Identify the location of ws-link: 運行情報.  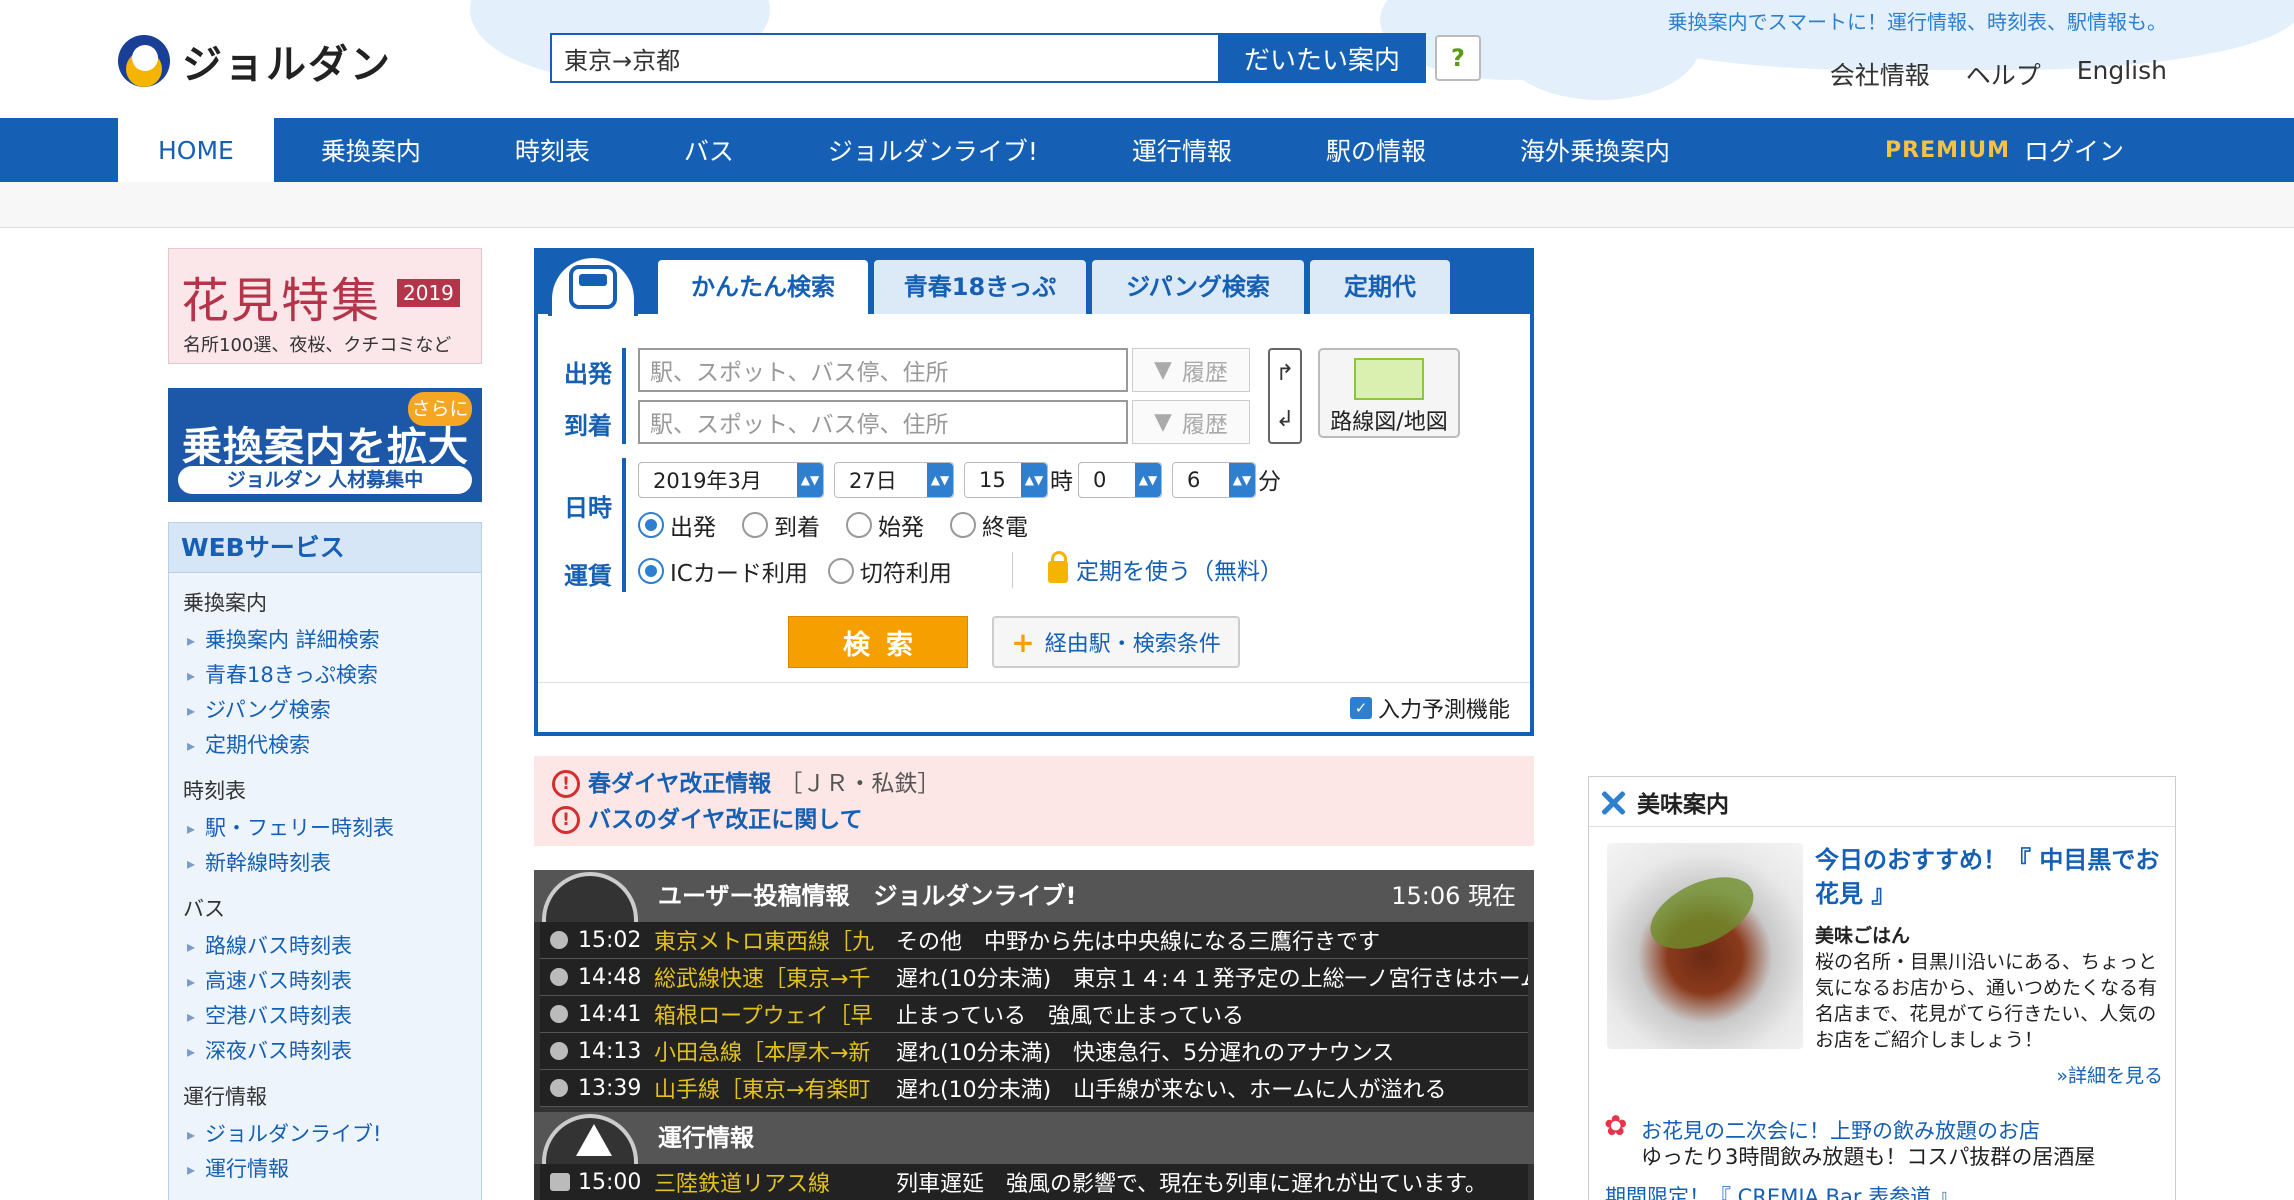
(325, 1169).